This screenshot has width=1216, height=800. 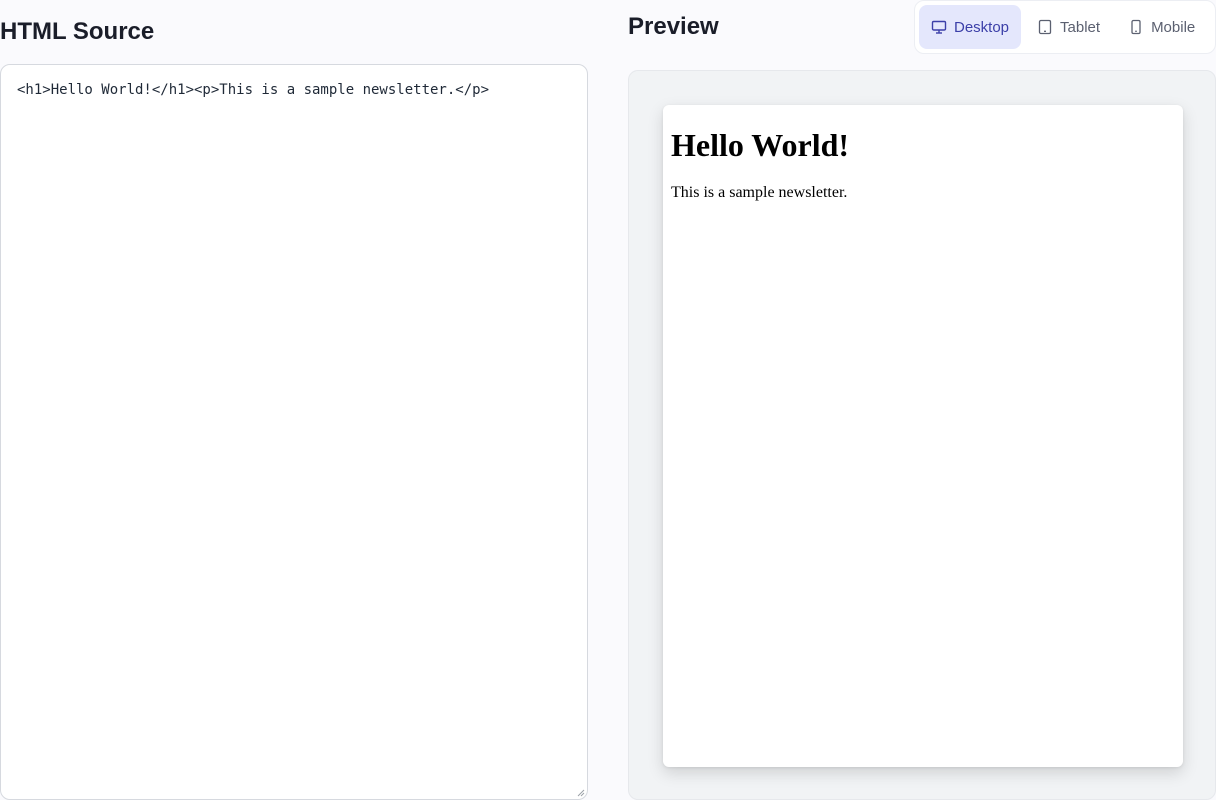 What do you see at coordinates (1080, 27) in the screenshot?
I see `tablet-label: Tablet` at bounding box center [1080, 27].